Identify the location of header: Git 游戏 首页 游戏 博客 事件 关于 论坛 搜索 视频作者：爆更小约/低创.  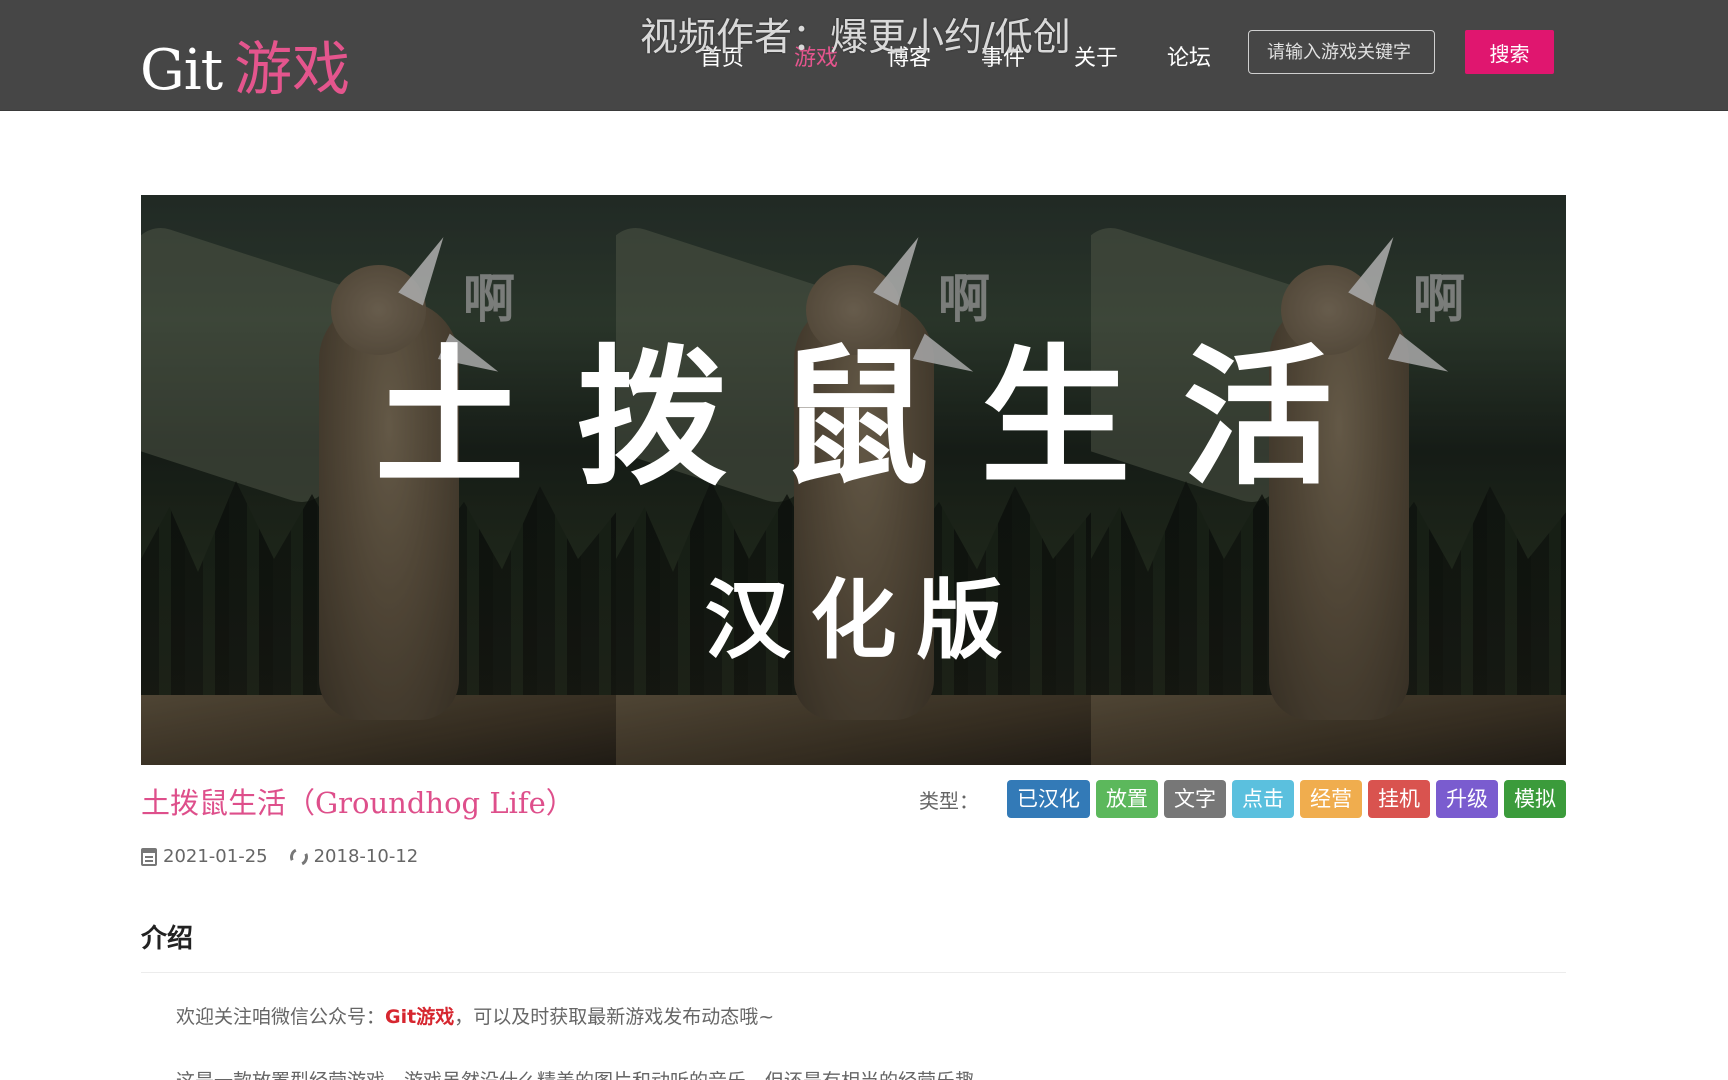
(864, 55).